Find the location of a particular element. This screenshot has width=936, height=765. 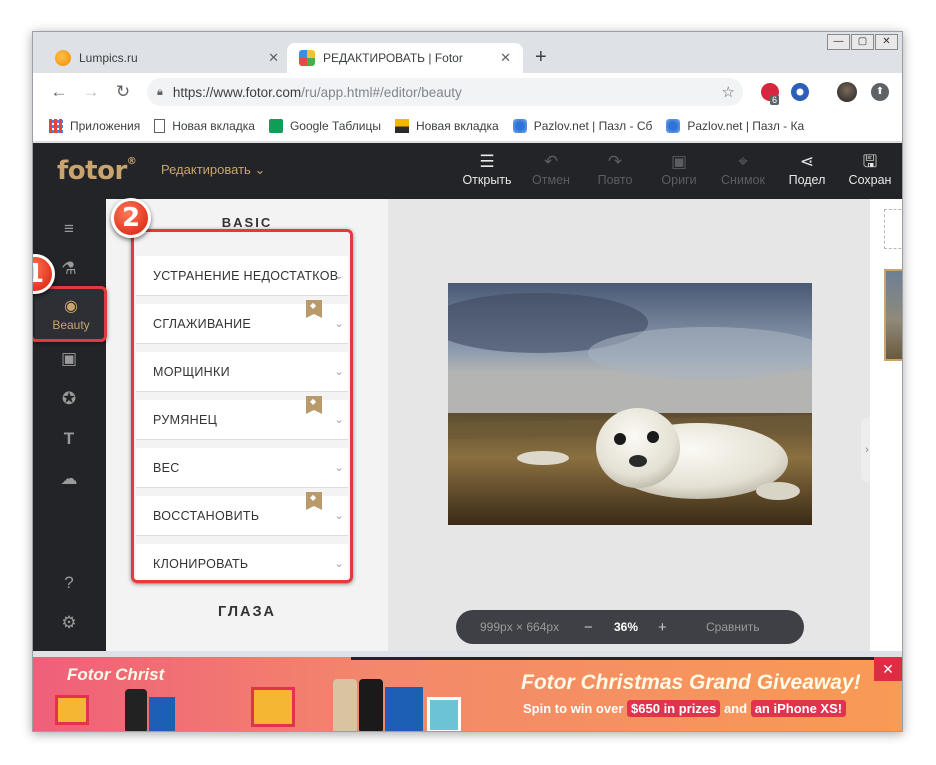

ad-sub-and: and is located at coordinates (735, 708).